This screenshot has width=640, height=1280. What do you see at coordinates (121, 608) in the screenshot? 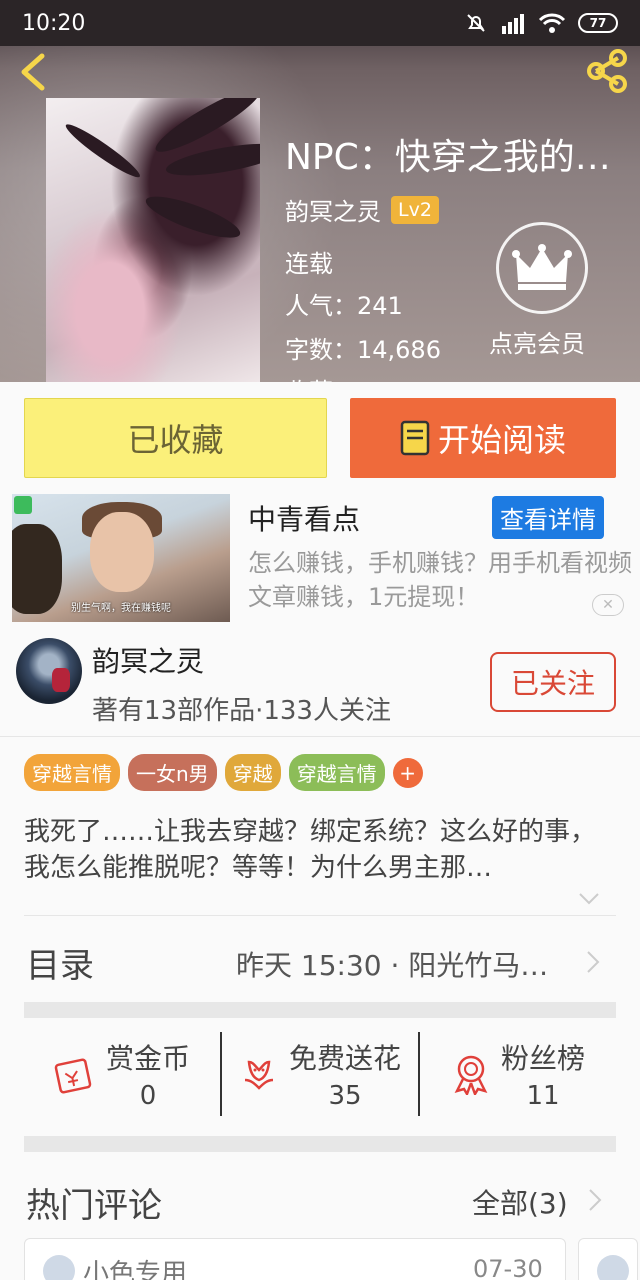
I see `ad-image-caption: 别生气啊，我在赚钱呢` at bounding box center [121, 608].